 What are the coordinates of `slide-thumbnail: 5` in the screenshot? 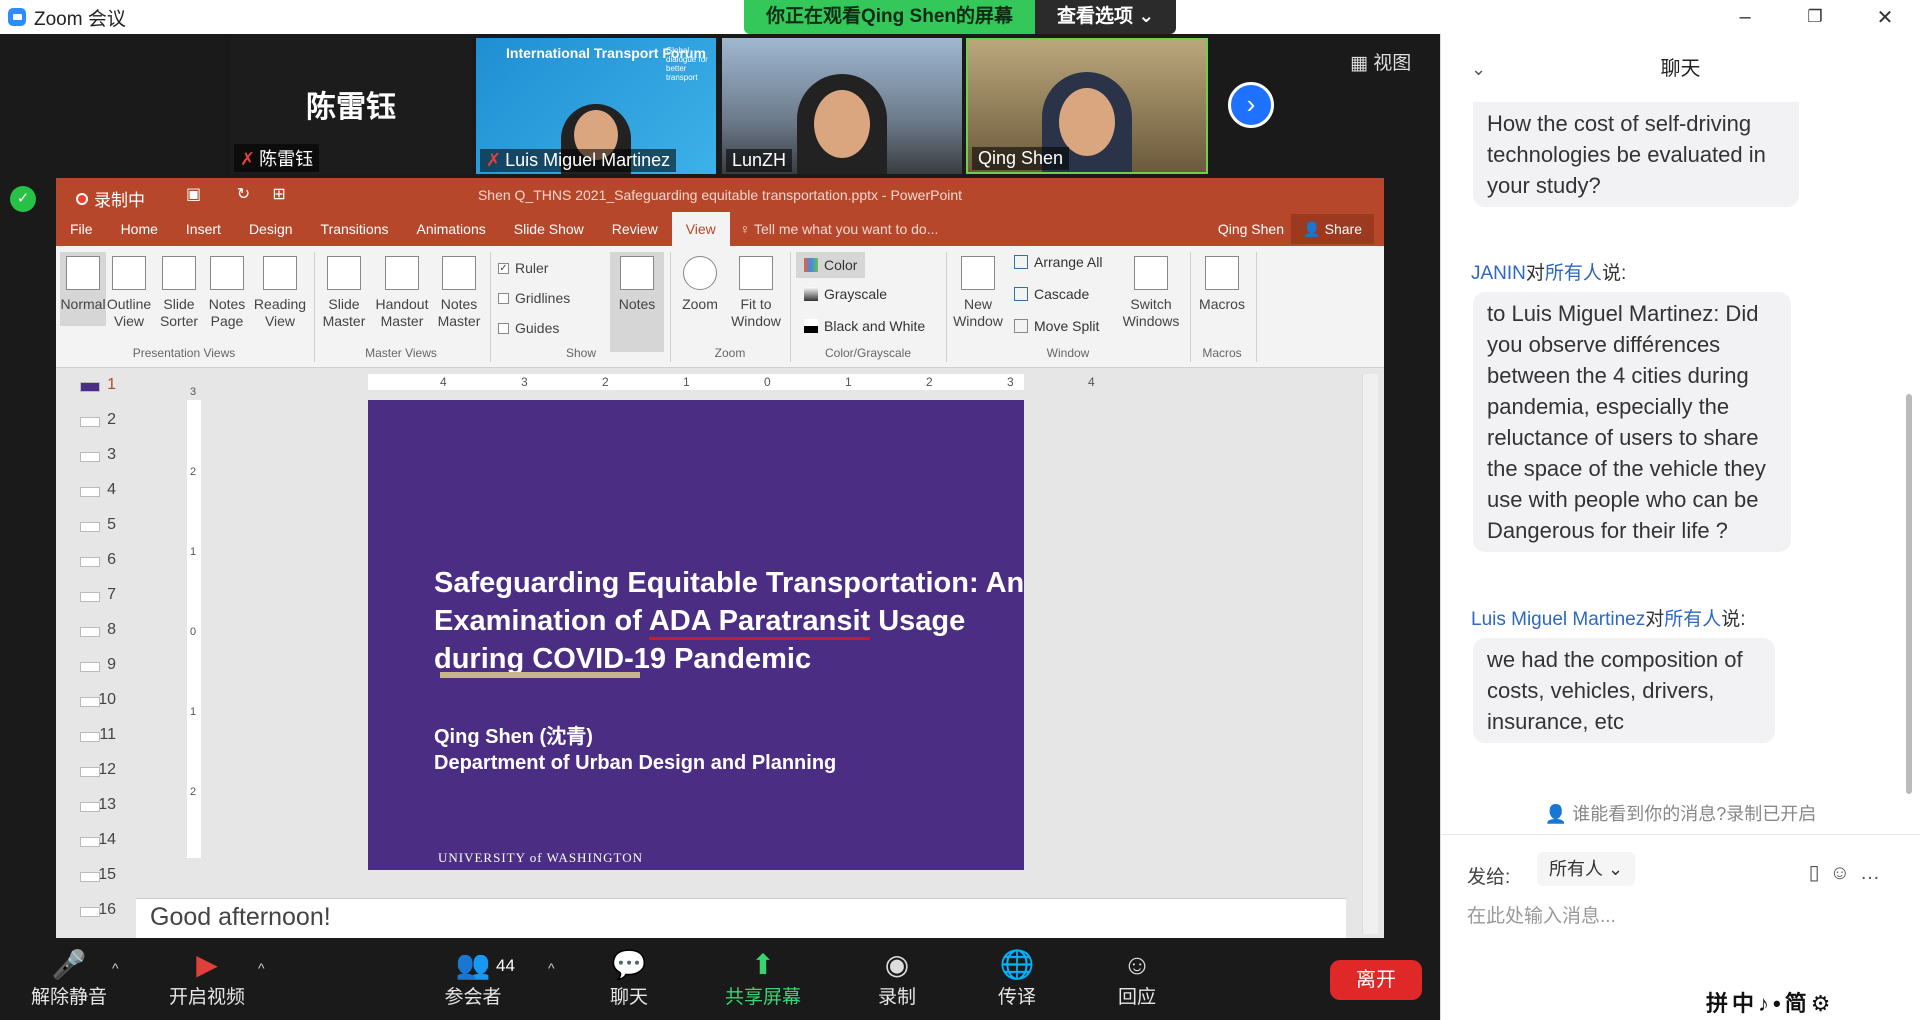 It's located at (86, 525).